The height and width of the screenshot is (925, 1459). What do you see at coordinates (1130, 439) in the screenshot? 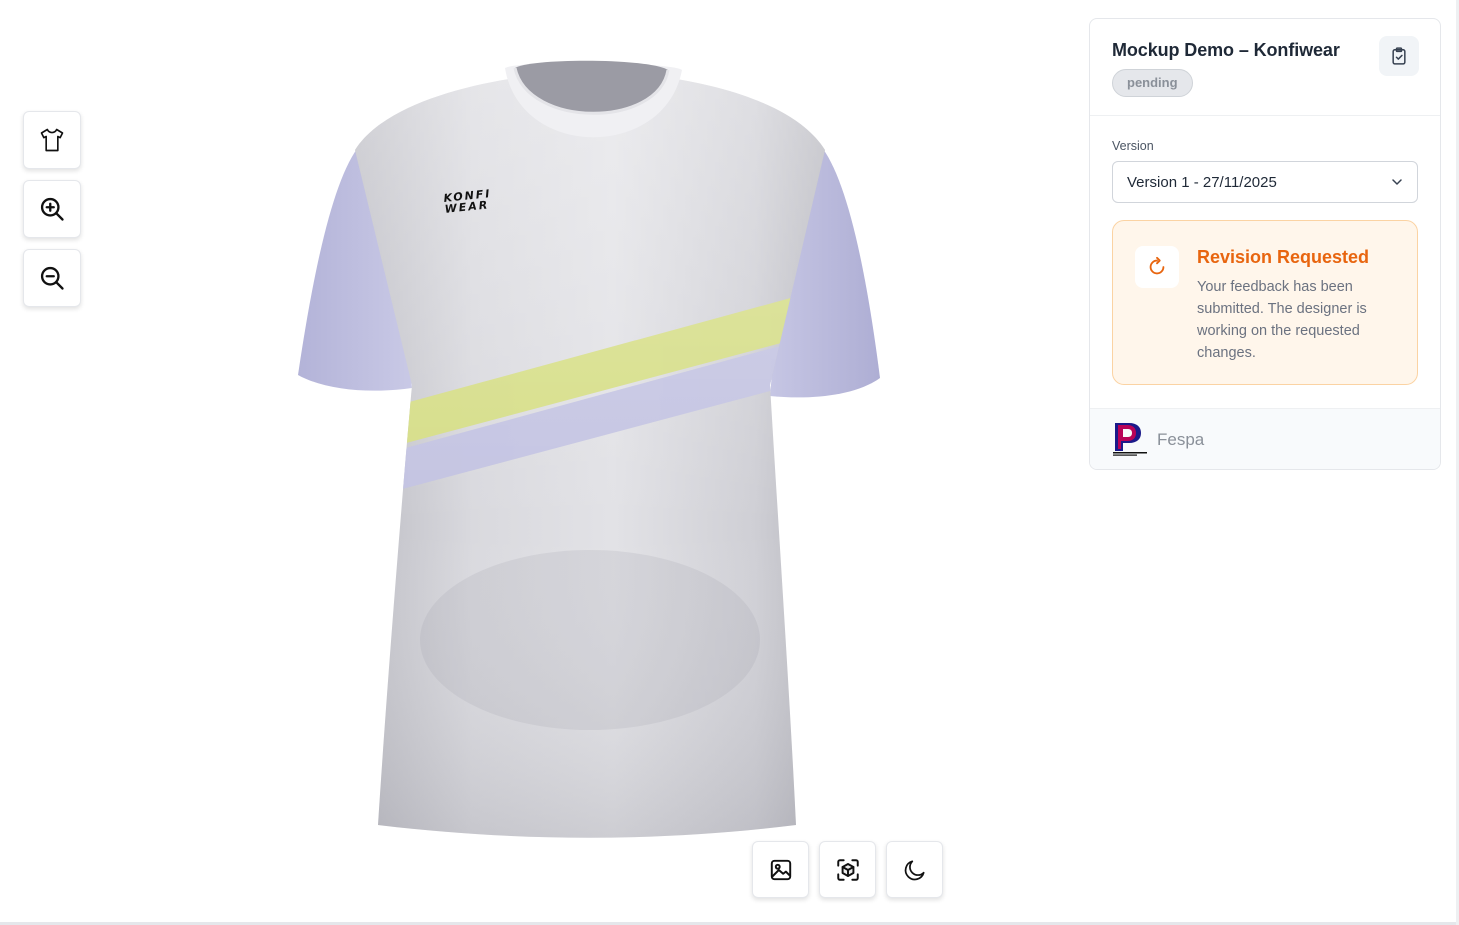
I see `fespa-logo` at bounding box center [1130, 439].